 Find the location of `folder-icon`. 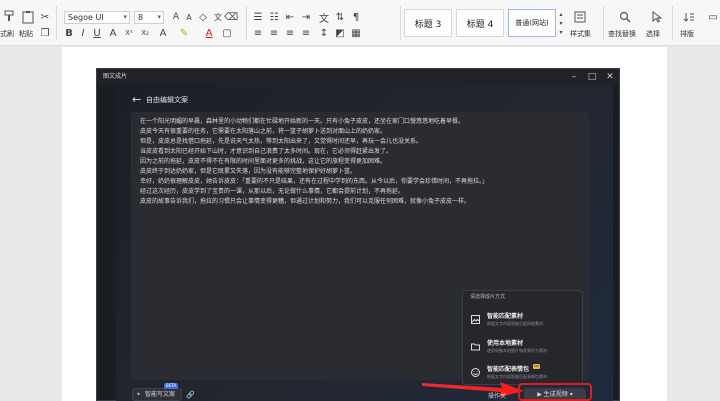

folder-icon is located at coordinates (475, 346).